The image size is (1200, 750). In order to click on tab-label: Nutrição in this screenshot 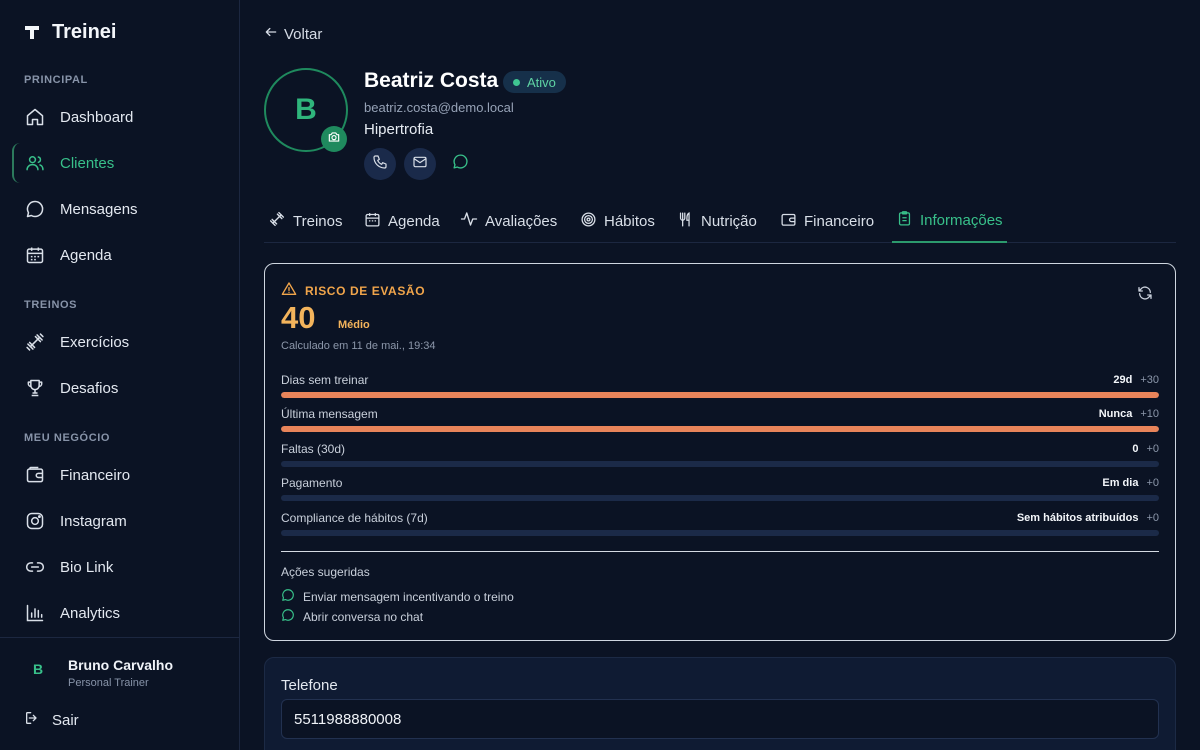, I will do `click(729, 221)`.